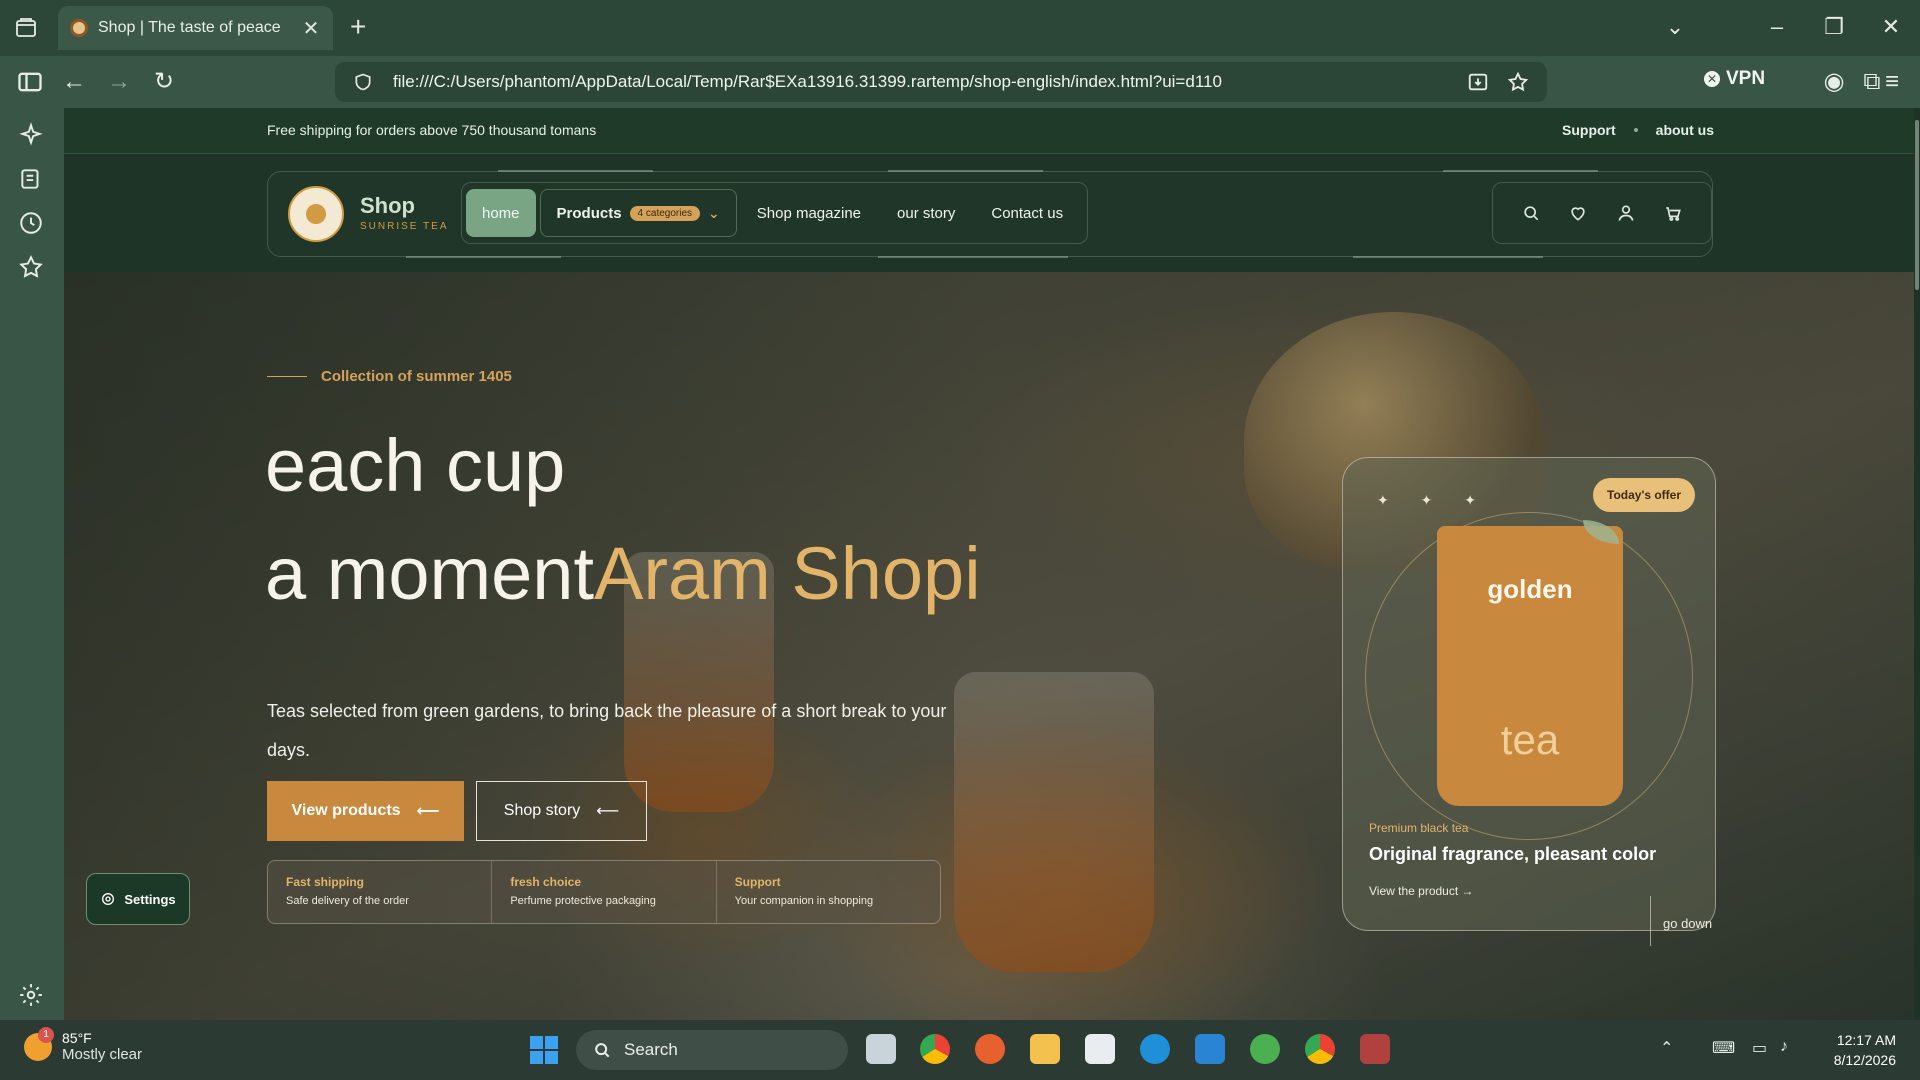  Describe the element at coordinates (1917, 564) in the screenshot. I see `page-scrollbar` at that location.